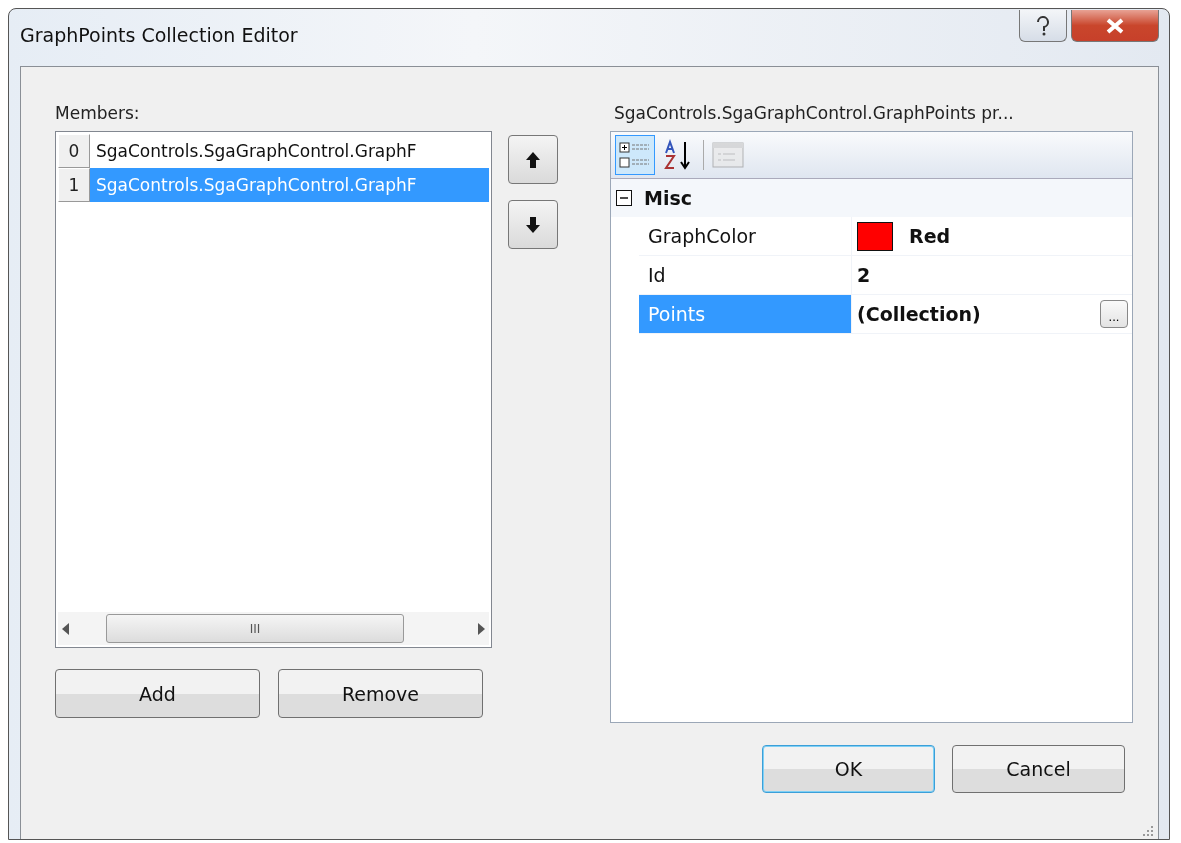 This screenshot has height=843, width=1181. What do you see at coordinates (1148, 831) in the screenshot?
I see `resize-grip-icon` at bounding box center [1148, 831].